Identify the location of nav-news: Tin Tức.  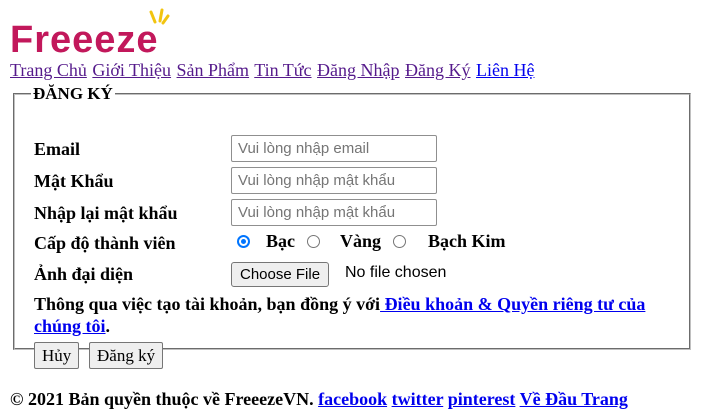
(282, 70).